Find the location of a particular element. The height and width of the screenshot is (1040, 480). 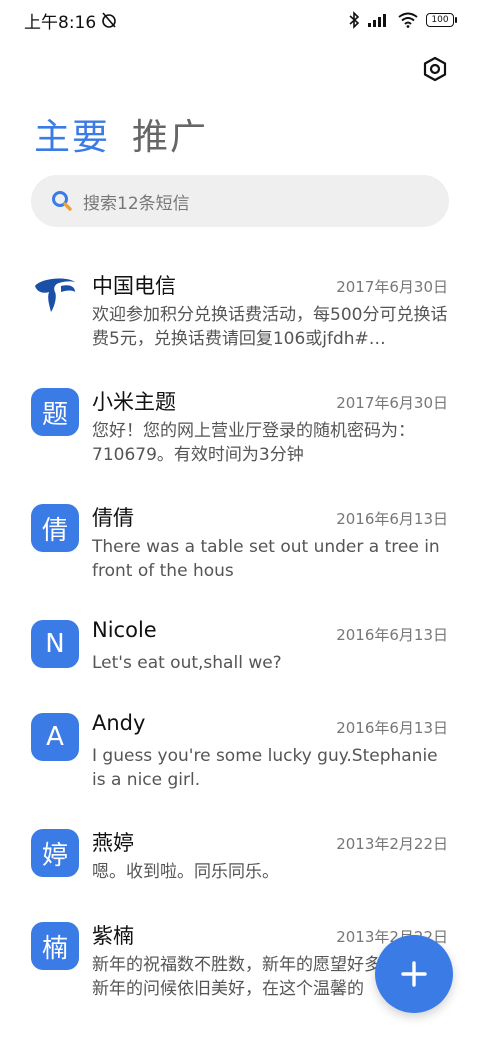

bluetooth-icon is located at coordinates (354, 20).